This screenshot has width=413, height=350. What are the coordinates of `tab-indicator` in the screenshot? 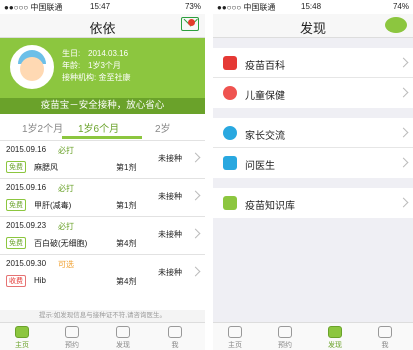 It's located at (102, 137).